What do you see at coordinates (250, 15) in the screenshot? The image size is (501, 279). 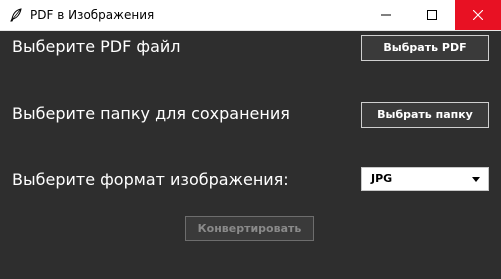 I see `title-bar: PDF в Изображения` at bounding box center [250, 15].